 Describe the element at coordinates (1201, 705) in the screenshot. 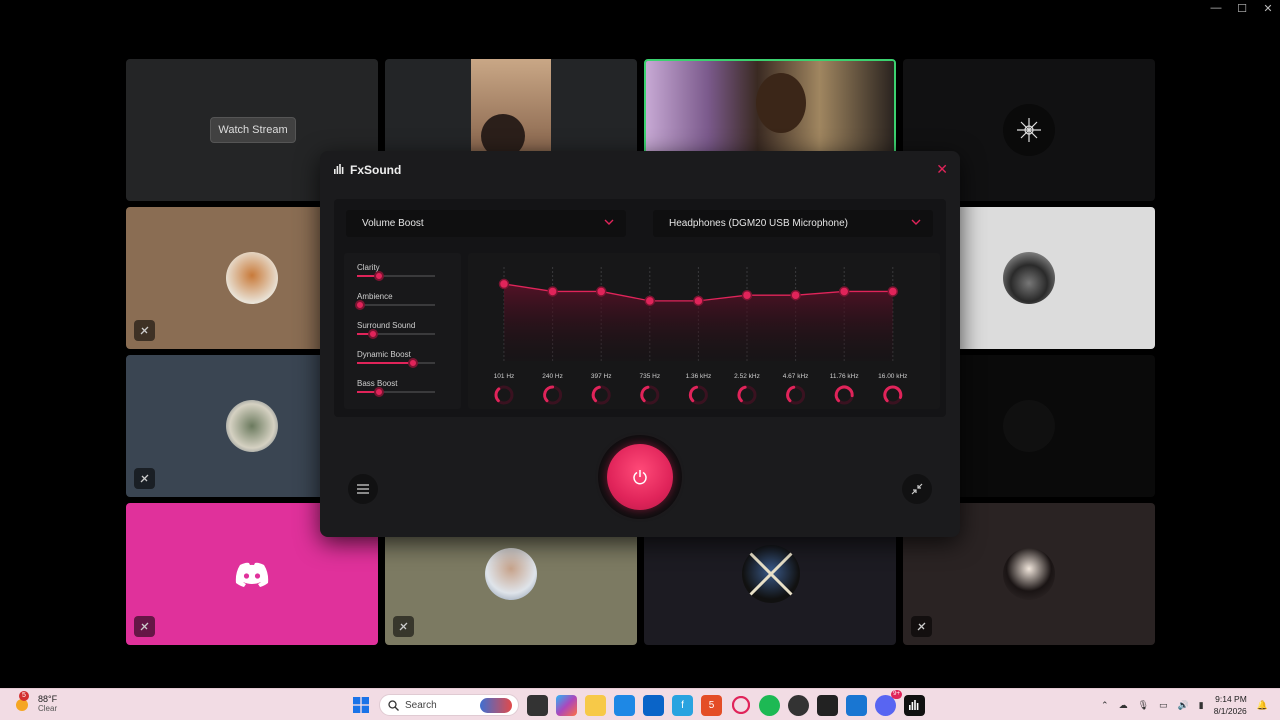

I see `battery-icon: ▮` at that location.